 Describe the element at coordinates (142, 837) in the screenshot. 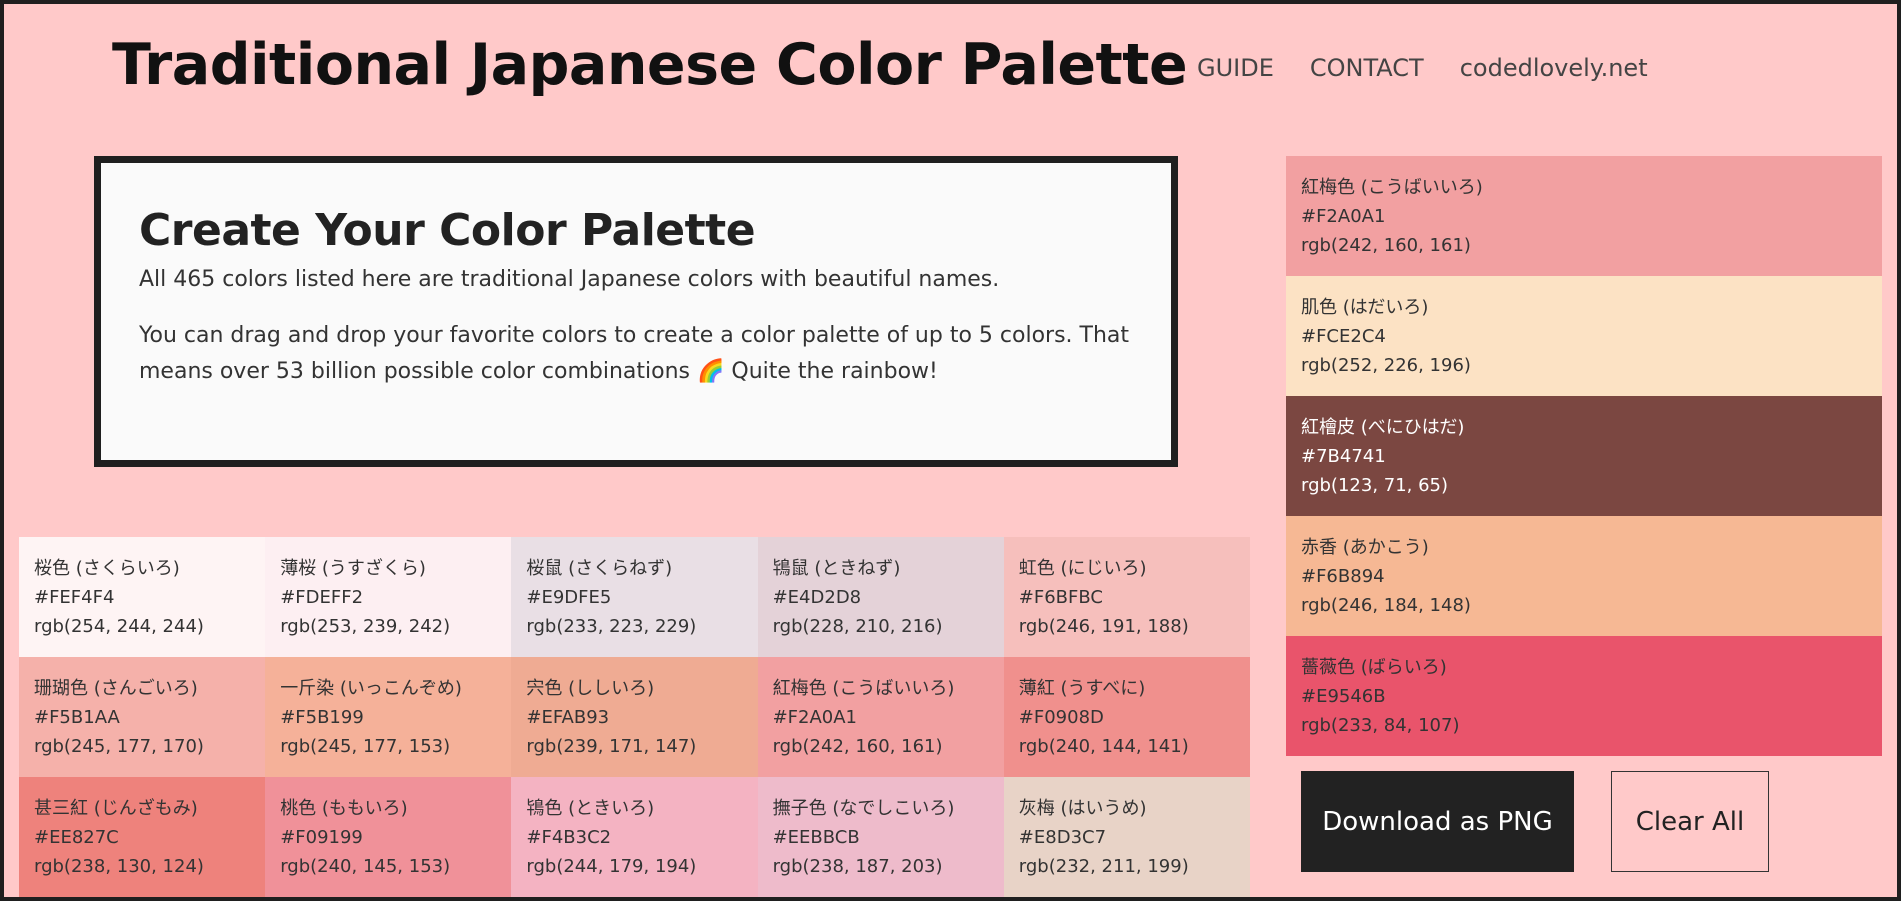

I see `color-swatch: 甚三紅 (じんざもみ) #EE827C rgb(238, 130, 124)` at that location.